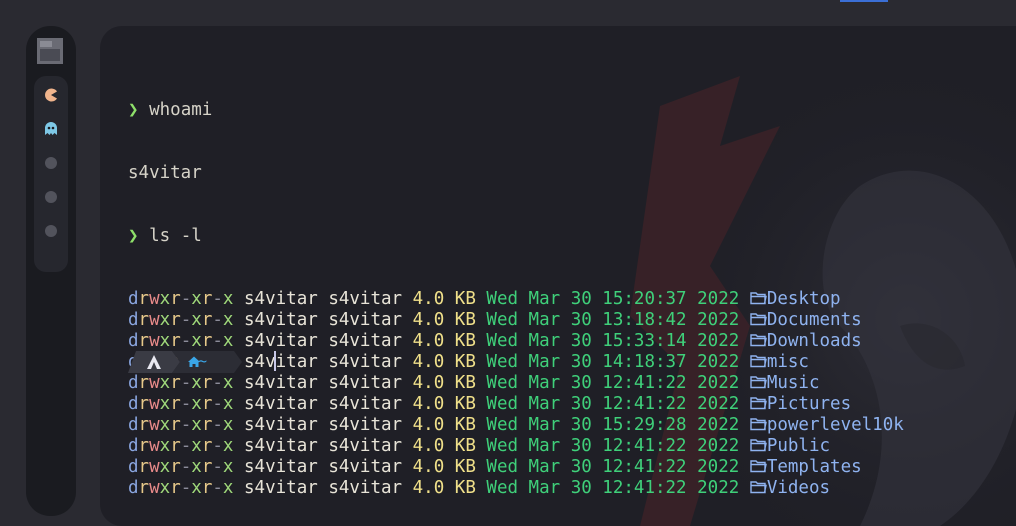 The width and height of the screenshot is (1016, 526). Describe the element at coordinates (787, 362) in the screenshot. I see `folder-name: misc` at that location.